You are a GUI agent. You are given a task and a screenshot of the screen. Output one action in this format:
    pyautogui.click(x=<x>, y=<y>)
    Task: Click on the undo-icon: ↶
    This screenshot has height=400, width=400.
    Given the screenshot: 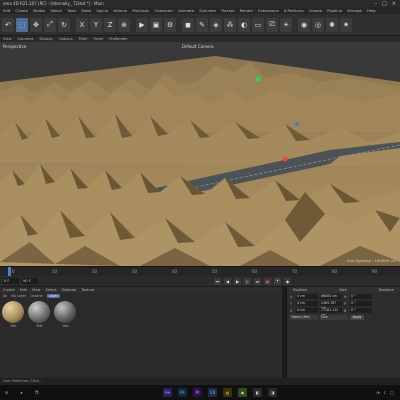 What is the action you would take?
    pyautogui.click(x=8, y=24)
    